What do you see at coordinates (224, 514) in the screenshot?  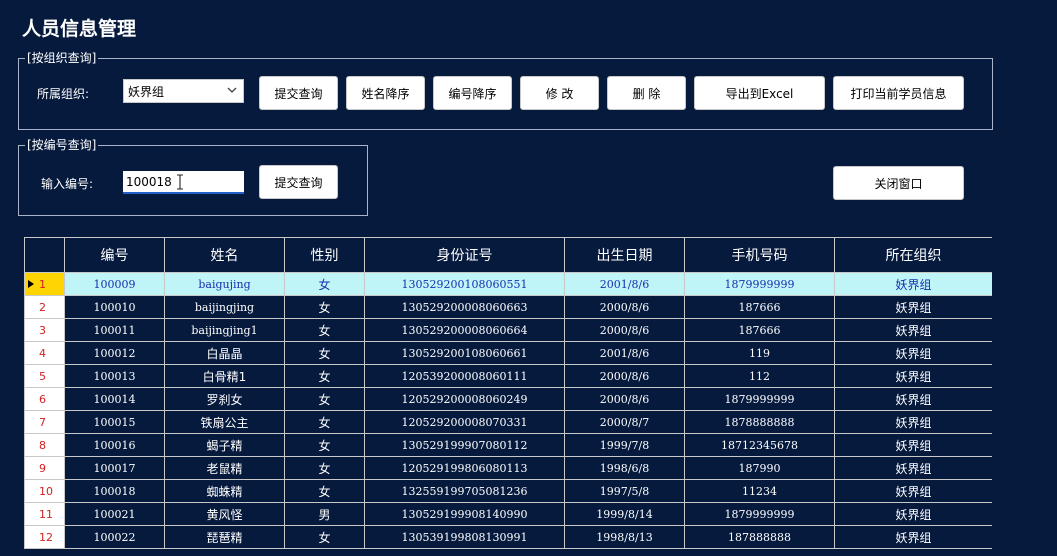 I see `name-cell: 黄风怪` at bounding box center [224, 514].